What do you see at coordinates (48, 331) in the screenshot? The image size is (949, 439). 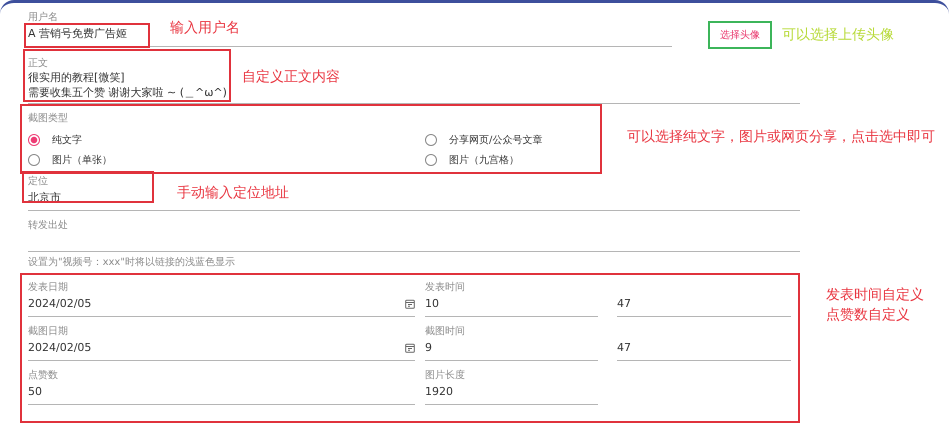 I see `field-label: 截图日期` at bounding box center [48, 331].